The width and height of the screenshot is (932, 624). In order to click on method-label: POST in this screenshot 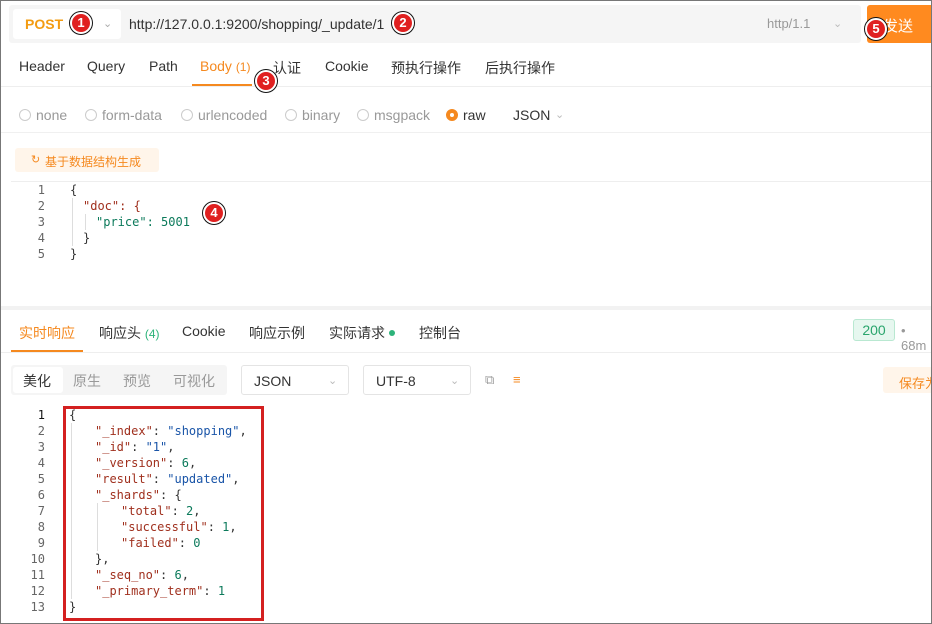, I will do `click(44, 24)`.